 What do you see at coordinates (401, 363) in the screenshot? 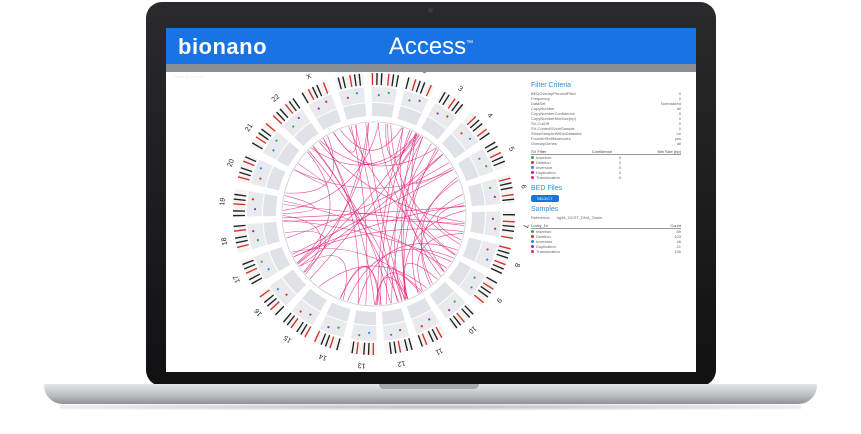
I see `chromosome-label: 12` at bounding box center [401, 363].